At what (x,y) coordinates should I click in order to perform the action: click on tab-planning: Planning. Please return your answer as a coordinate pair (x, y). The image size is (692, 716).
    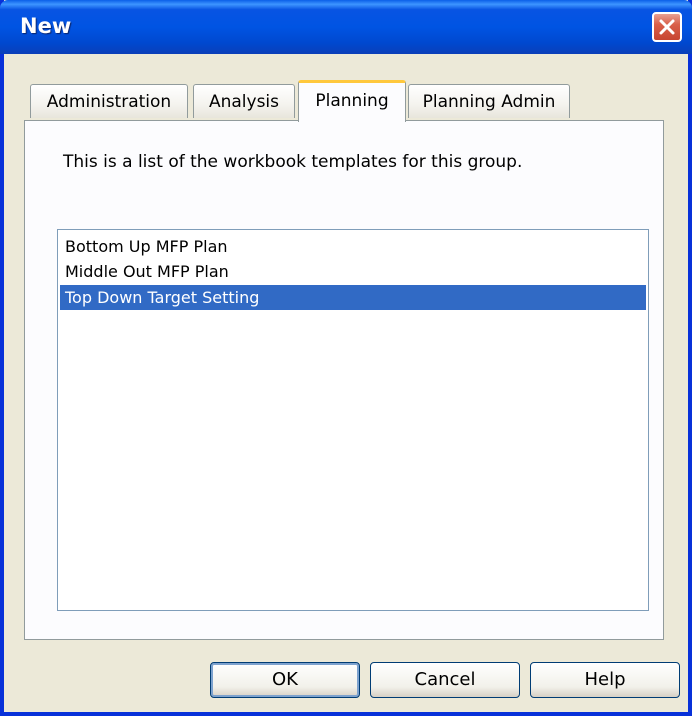
    Looking at the image, I should click on (352, 101).